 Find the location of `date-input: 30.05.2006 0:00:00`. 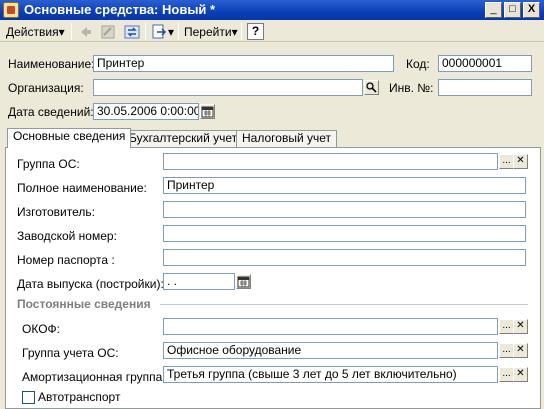

date-input: 30.05.2006 0:00:00 is located at coordinates (146, 111).